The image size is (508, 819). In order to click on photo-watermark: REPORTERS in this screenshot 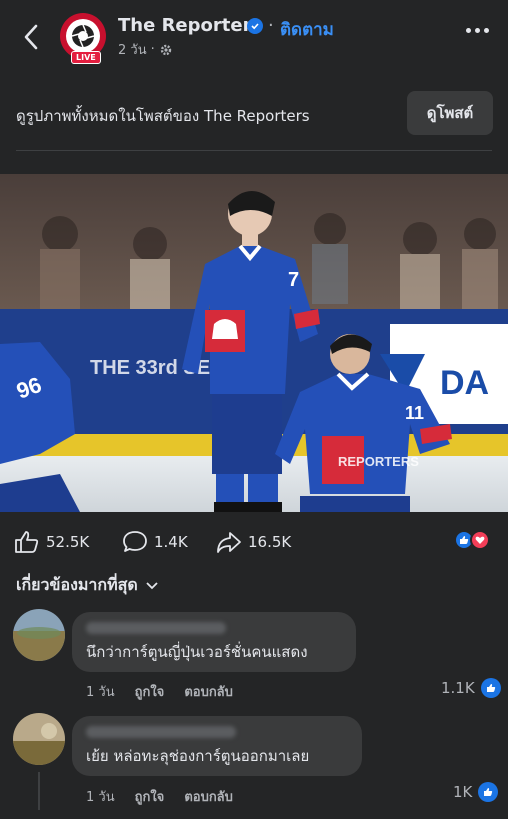, I will do `click(378, 461)`.